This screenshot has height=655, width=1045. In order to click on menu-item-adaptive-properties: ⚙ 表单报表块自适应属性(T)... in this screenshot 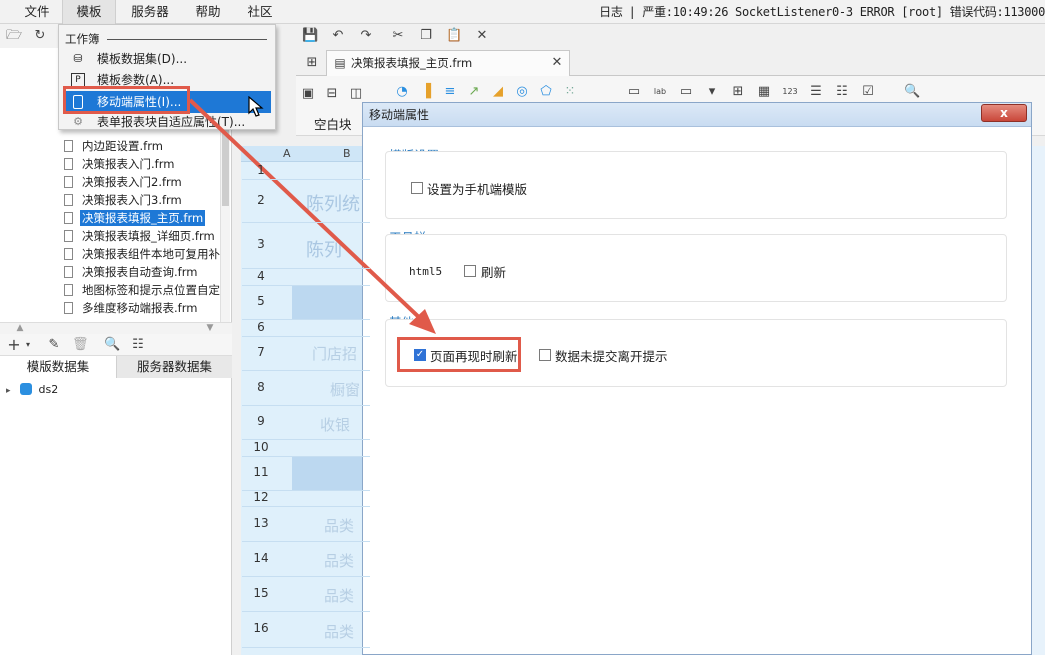, I will do `click(167, 122)`.